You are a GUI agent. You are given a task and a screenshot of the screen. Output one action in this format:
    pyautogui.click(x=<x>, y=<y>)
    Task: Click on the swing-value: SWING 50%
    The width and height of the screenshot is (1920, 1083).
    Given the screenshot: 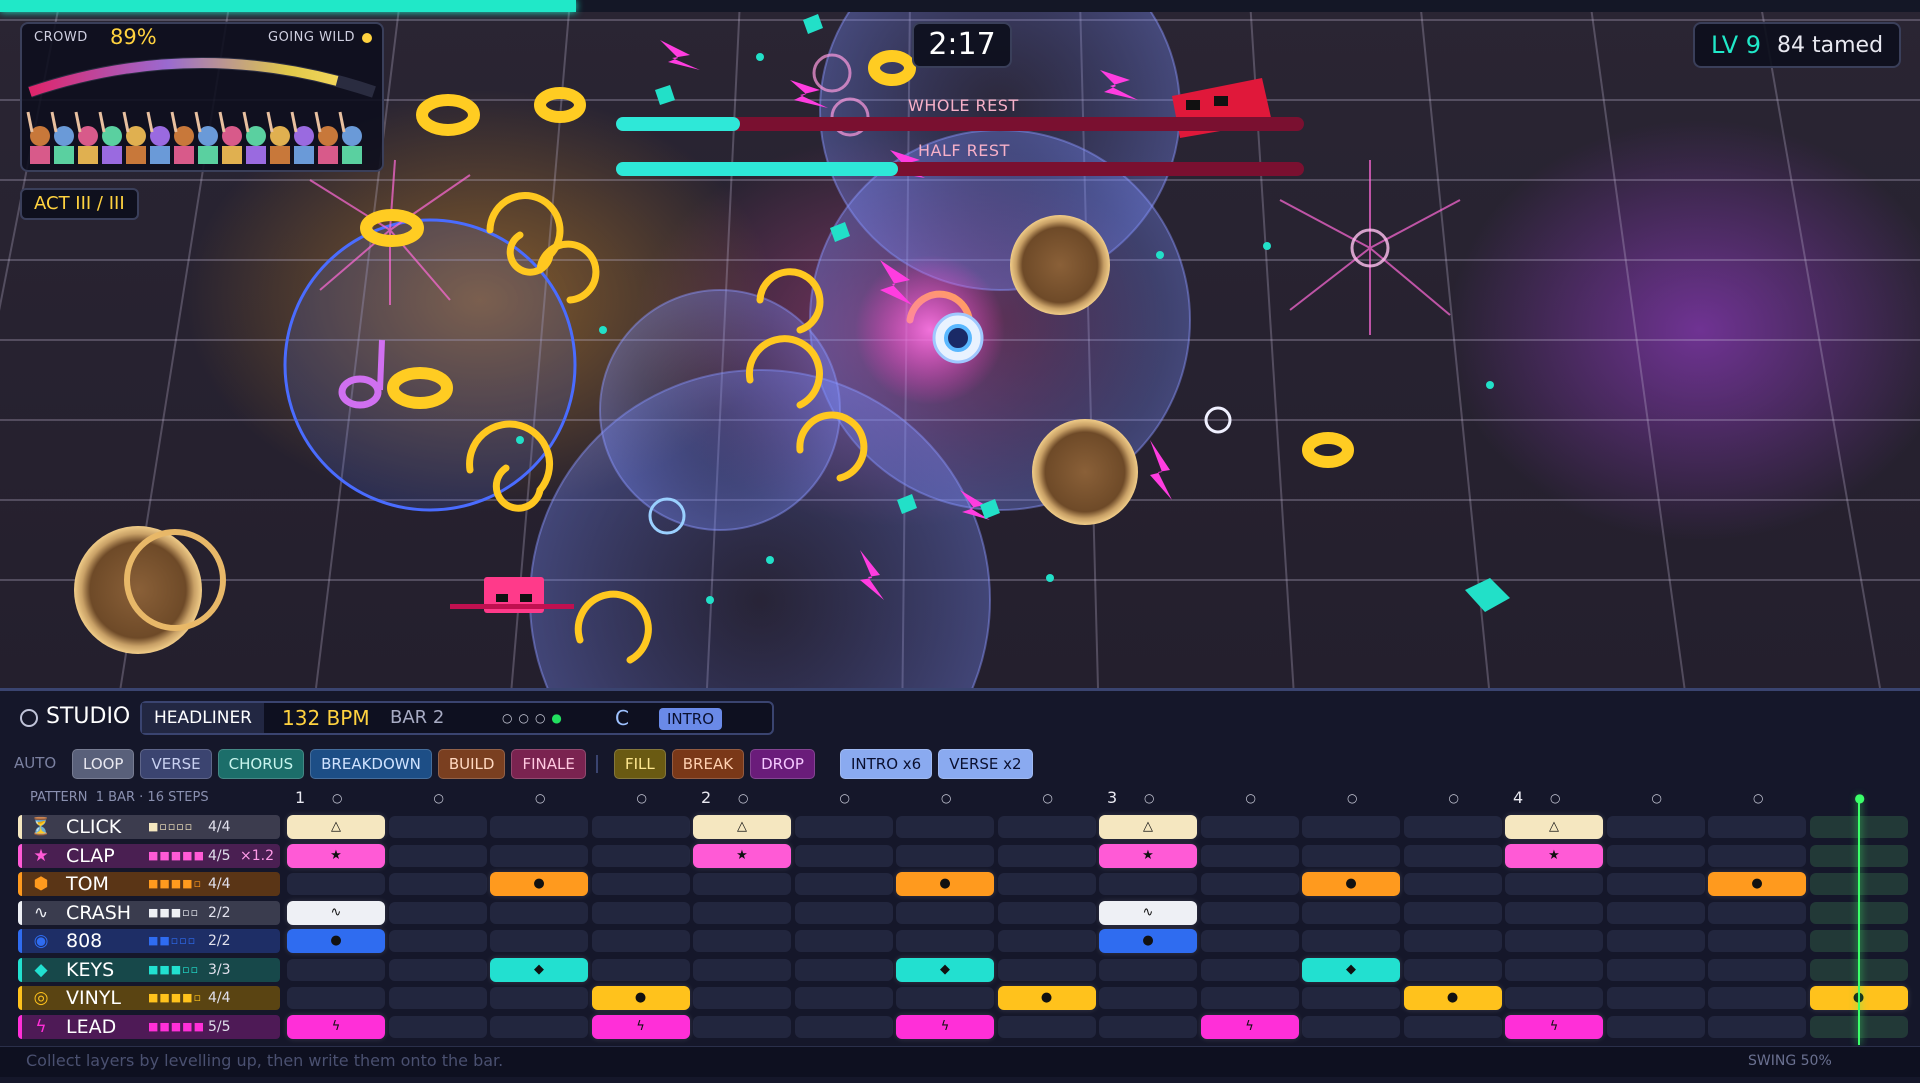 What is the action you would take?
    pyautogui.click(x=1790, y=1061)
    